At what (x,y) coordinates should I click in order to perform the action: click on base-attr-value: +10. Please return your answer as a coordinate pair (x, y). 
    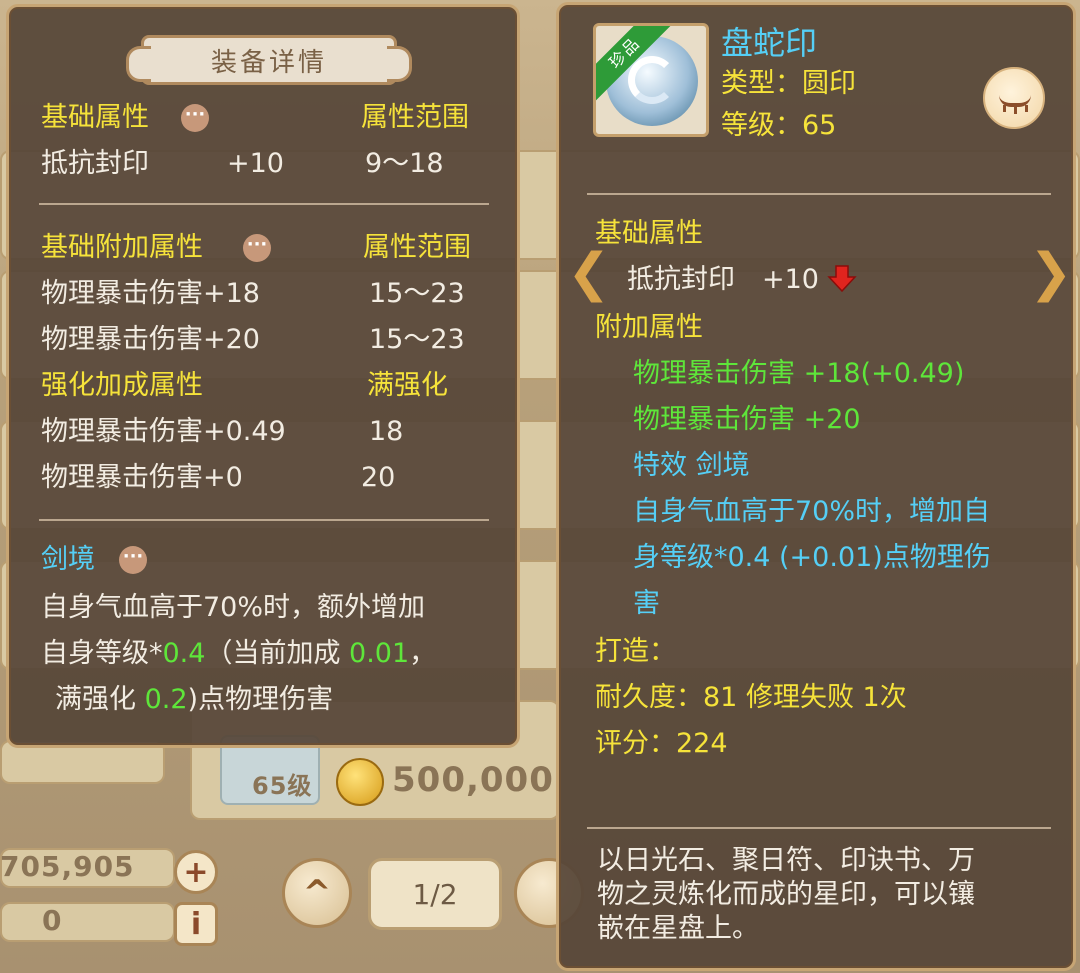
    Looking at the image, I should click on (255, 163).